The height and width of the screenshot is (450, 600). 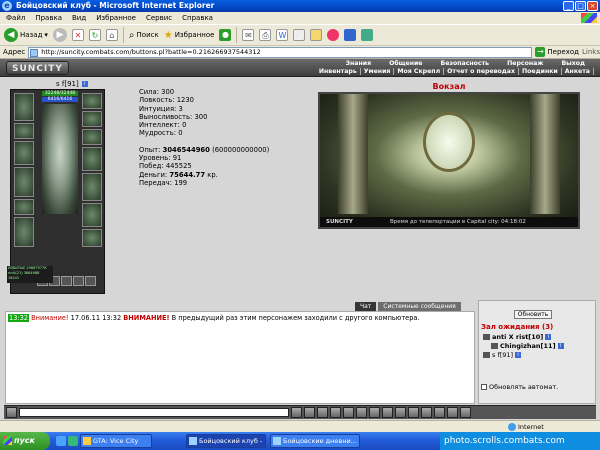 I want to click on nav-inventory: Инвентарь, so click(x=338, y=71).